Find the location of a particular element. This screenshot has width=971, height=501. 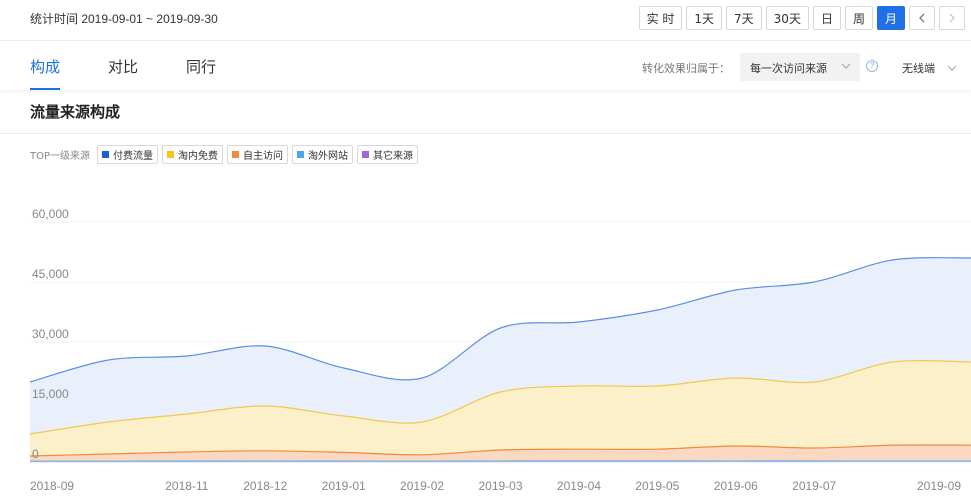

period-selector: 实 时 1天 7天 30天 日 周 月 is located at coordinates (801, 18).